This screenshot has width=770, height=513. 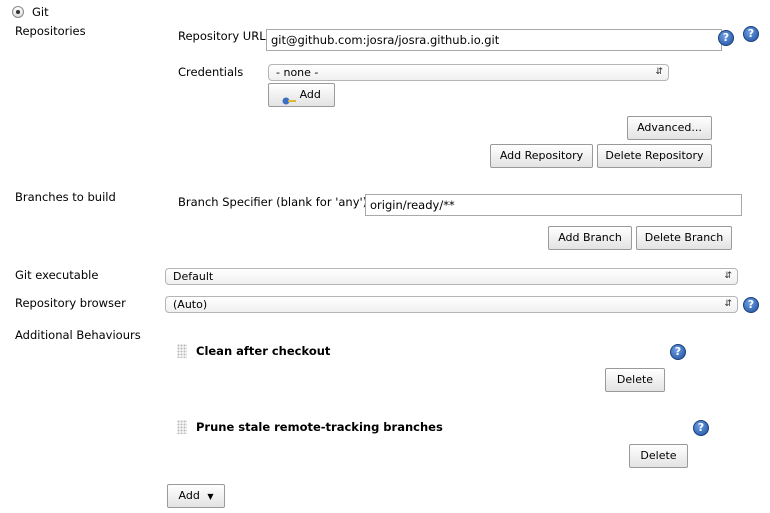 What do you see at coordinates (190, 304) in the screenshot?
I see `repository-browser-selected-value: (Auto)` at bounding box center [190, 304].